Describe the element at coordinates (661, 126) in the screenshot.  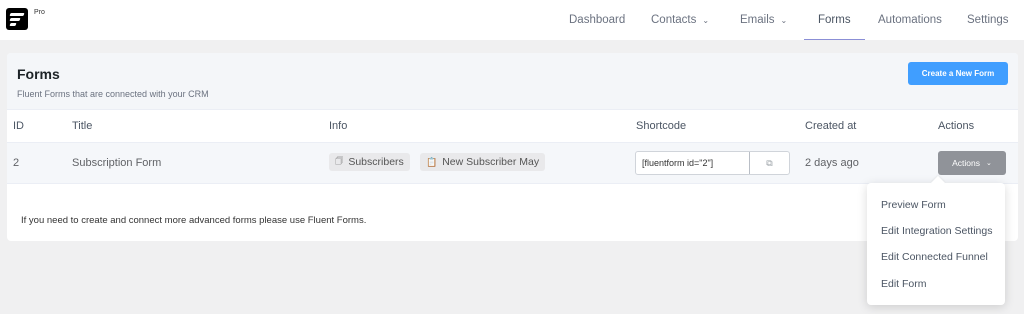
I see `column-header-shortcode: Shortcode` at that location.